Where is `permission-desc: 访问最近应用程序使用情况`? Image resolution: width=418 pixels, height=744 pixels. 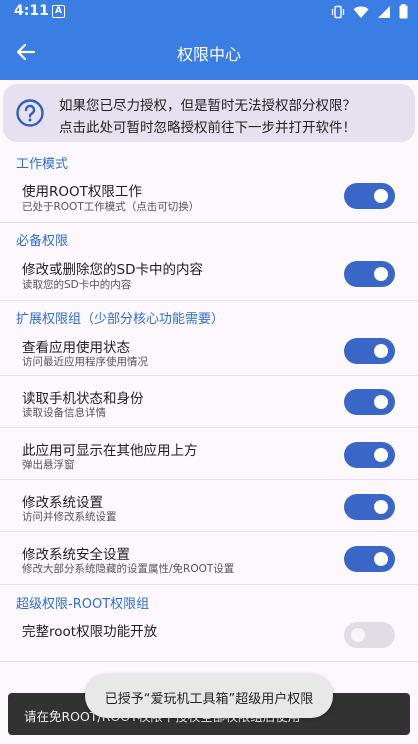 permission-desc: 访问最近应用程序使用情况 is located at coordinates (85, 362).